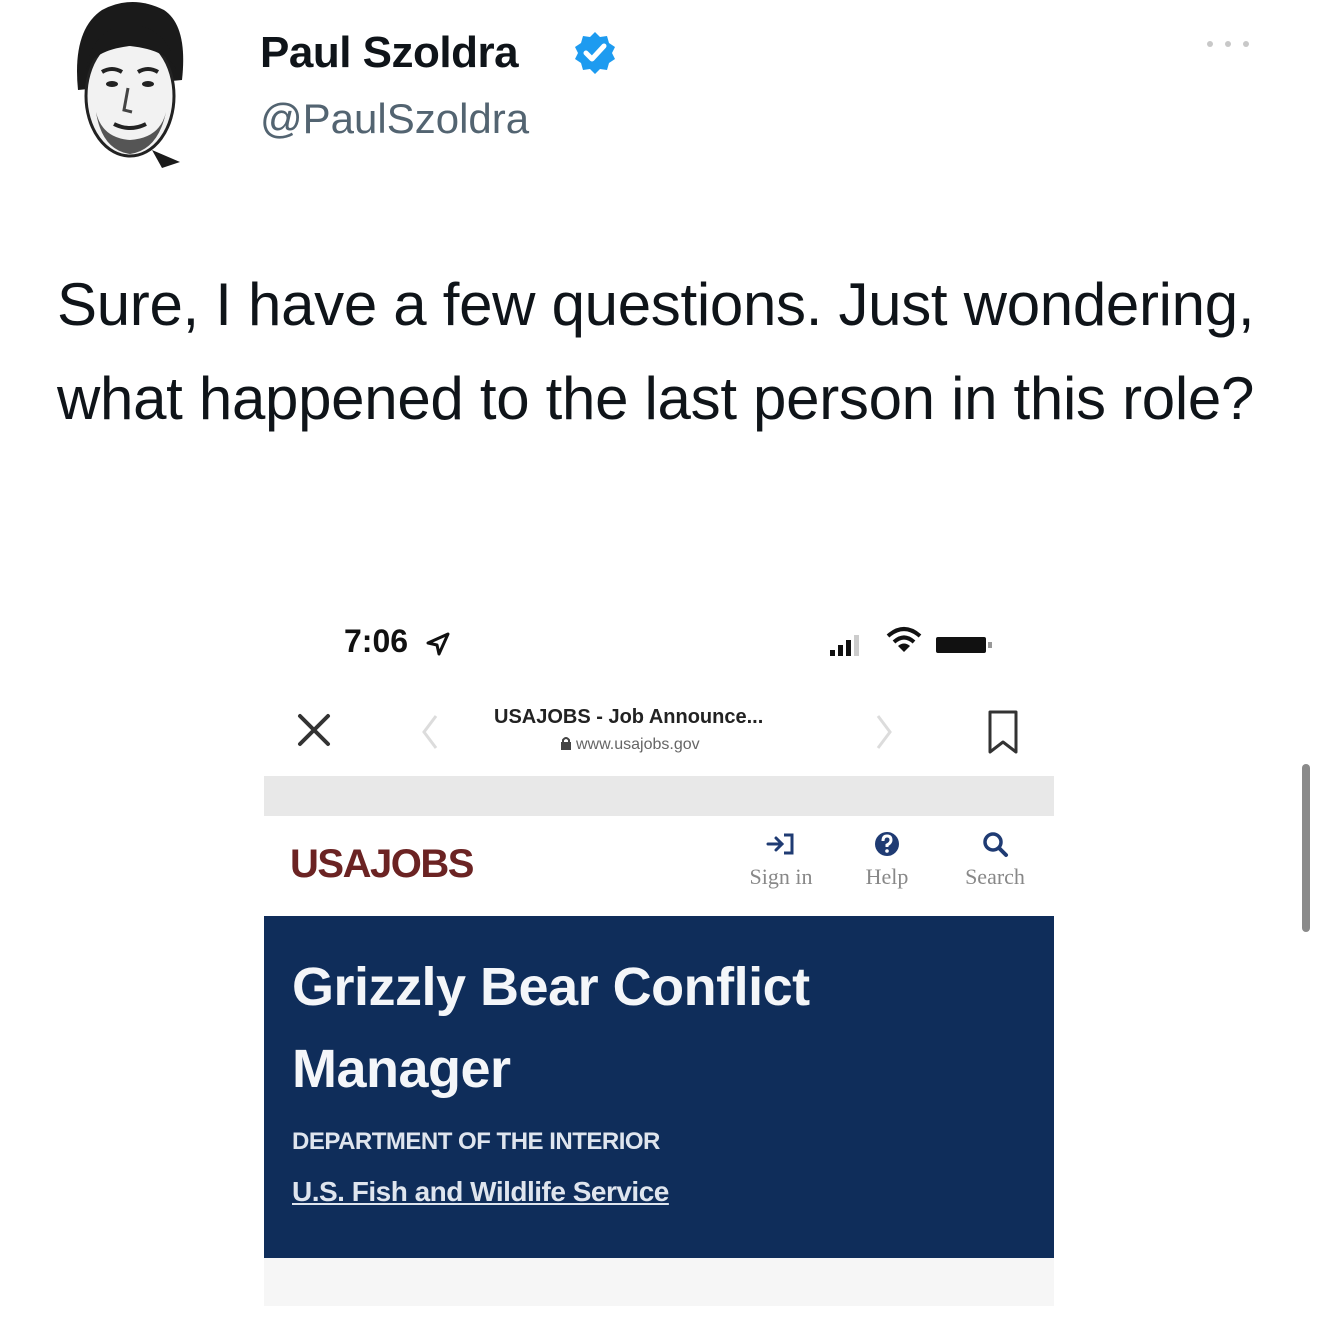  Describe the element at coordinates (995, 876) in the screenshot. I see `nav-search-label: Search` at that location.